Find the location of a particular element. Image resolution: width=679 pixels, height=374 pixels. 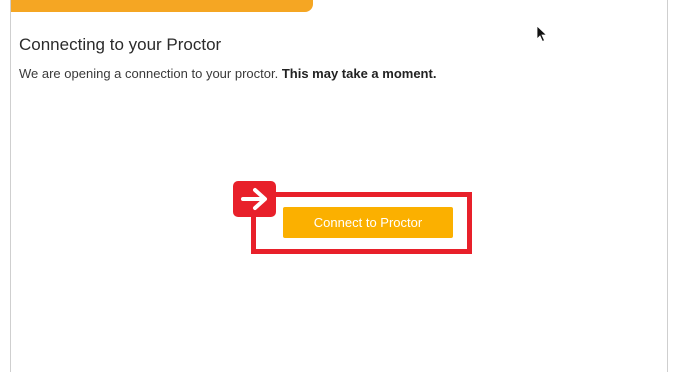

progress-bar is located at coordinates (339, 6).